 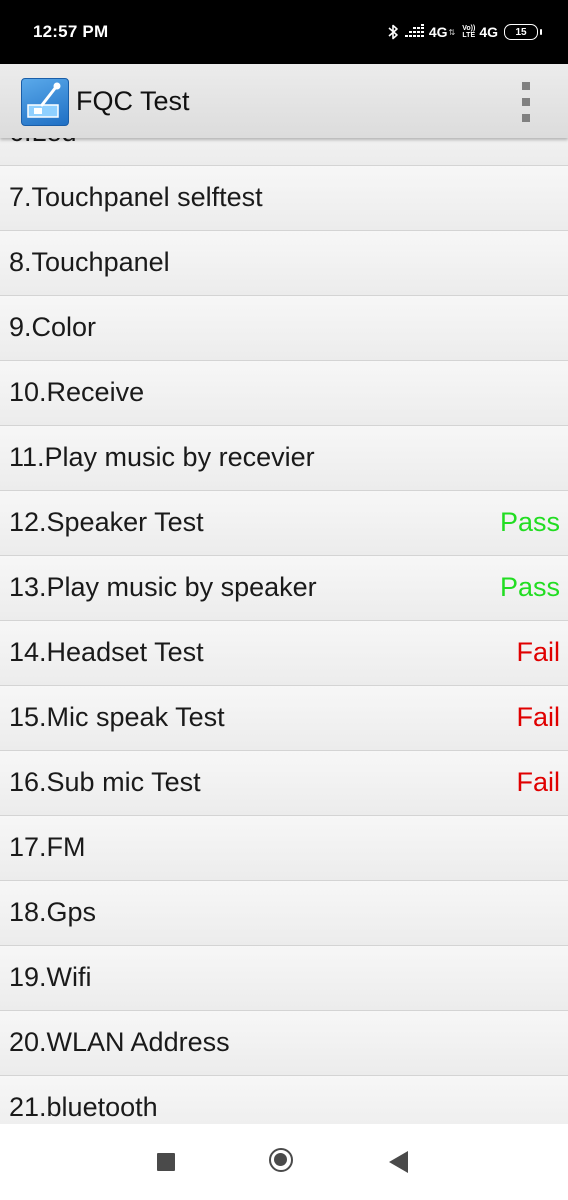 I want to click on test-item-label: 7.Touchpanel selftest, so click(x=136, y=197).